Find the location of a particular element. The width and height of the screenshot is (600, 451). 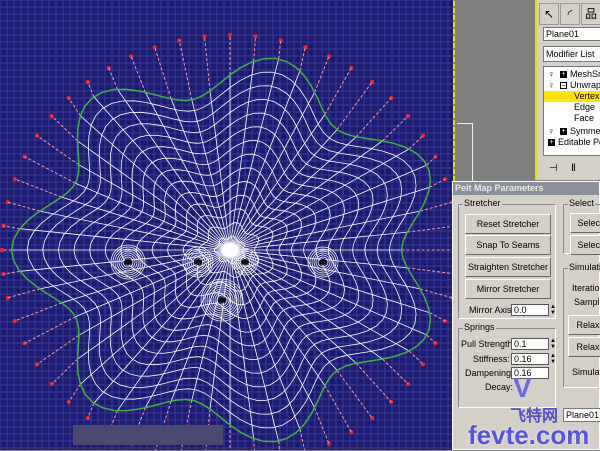

dialog-title: Pelt Map Parameters is located at coordinates (526, 188).